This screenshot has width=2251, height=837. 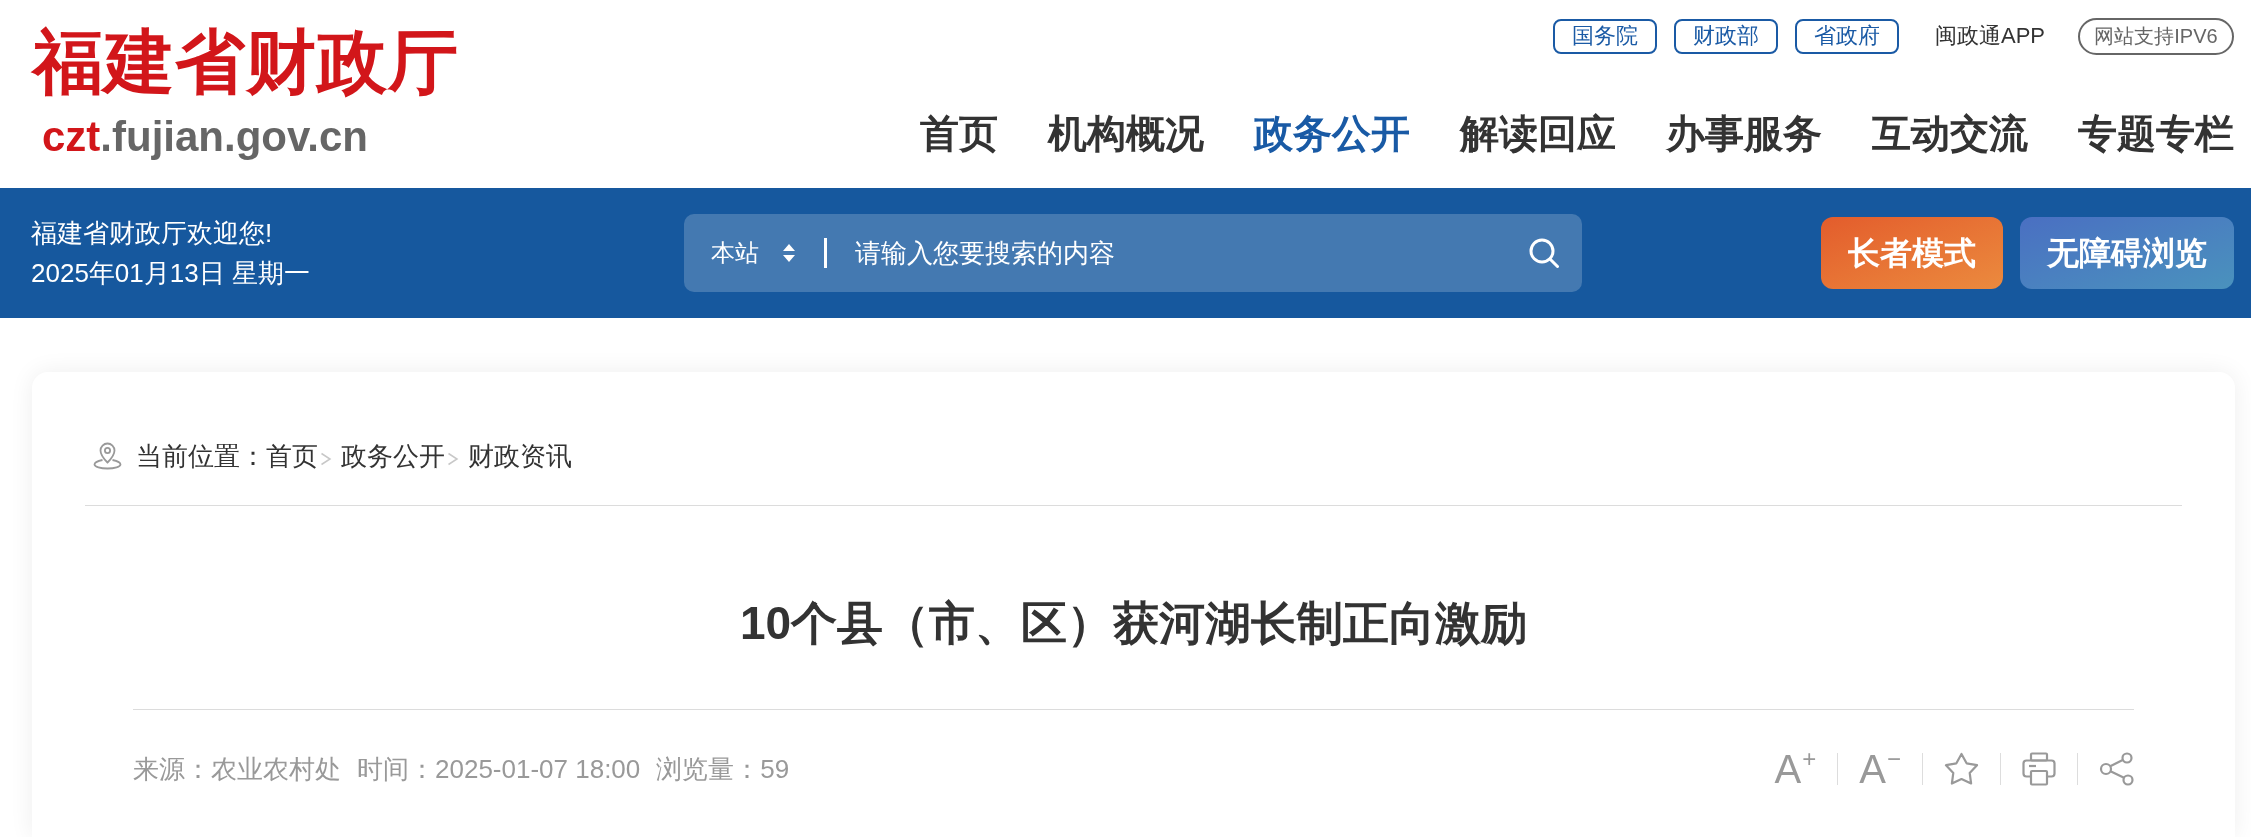 What do you see at coordinates (2156, 134) in the screenshot?
I see `nav-tab: 专题专栏` at bounding box center [2156, 134].